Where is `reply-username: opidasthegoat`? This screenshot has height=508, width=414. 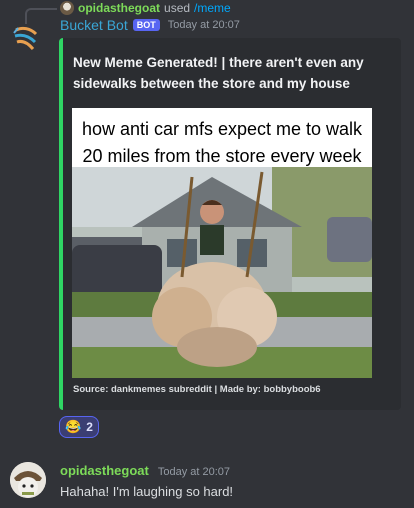 reply-username: opidasthegoat is located at coordinates (119, 8).